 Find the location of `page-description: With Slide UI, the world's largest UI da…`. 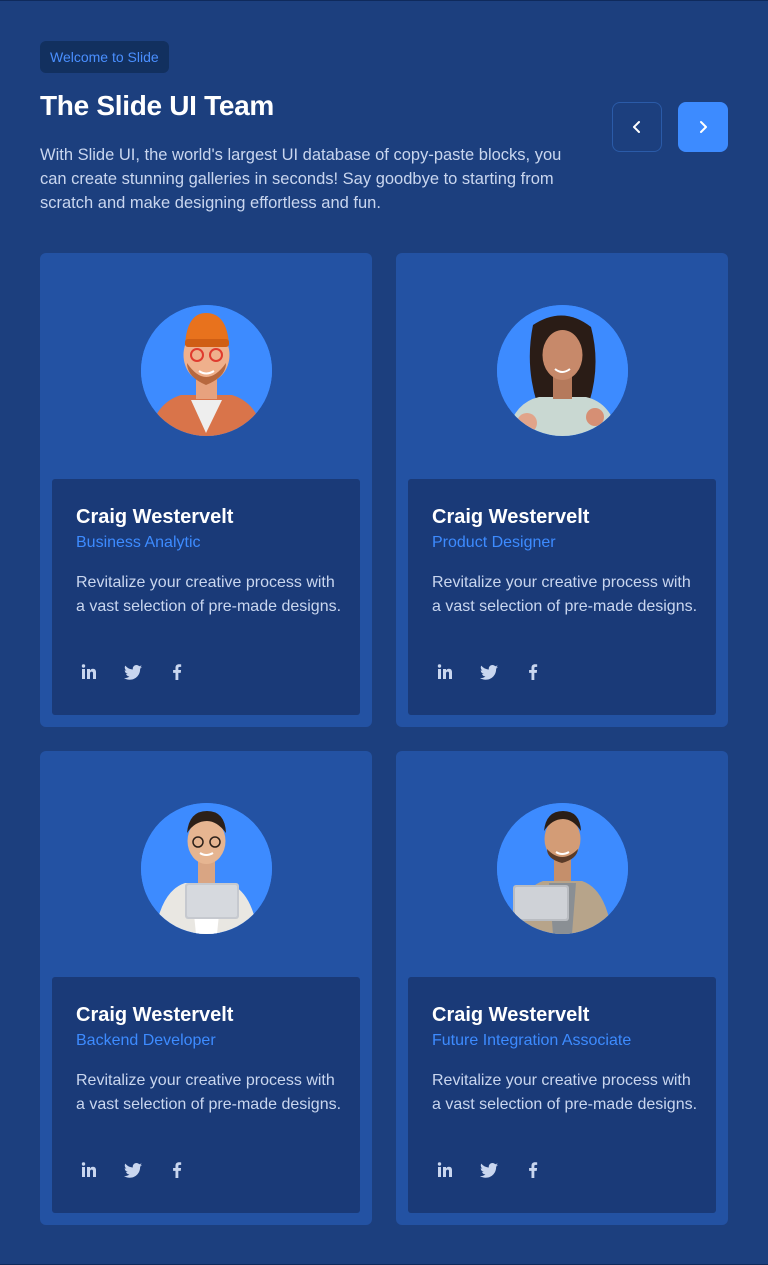

page-description: With Slide UI, the world's largest UI da… is located at coordinates (301, 179).